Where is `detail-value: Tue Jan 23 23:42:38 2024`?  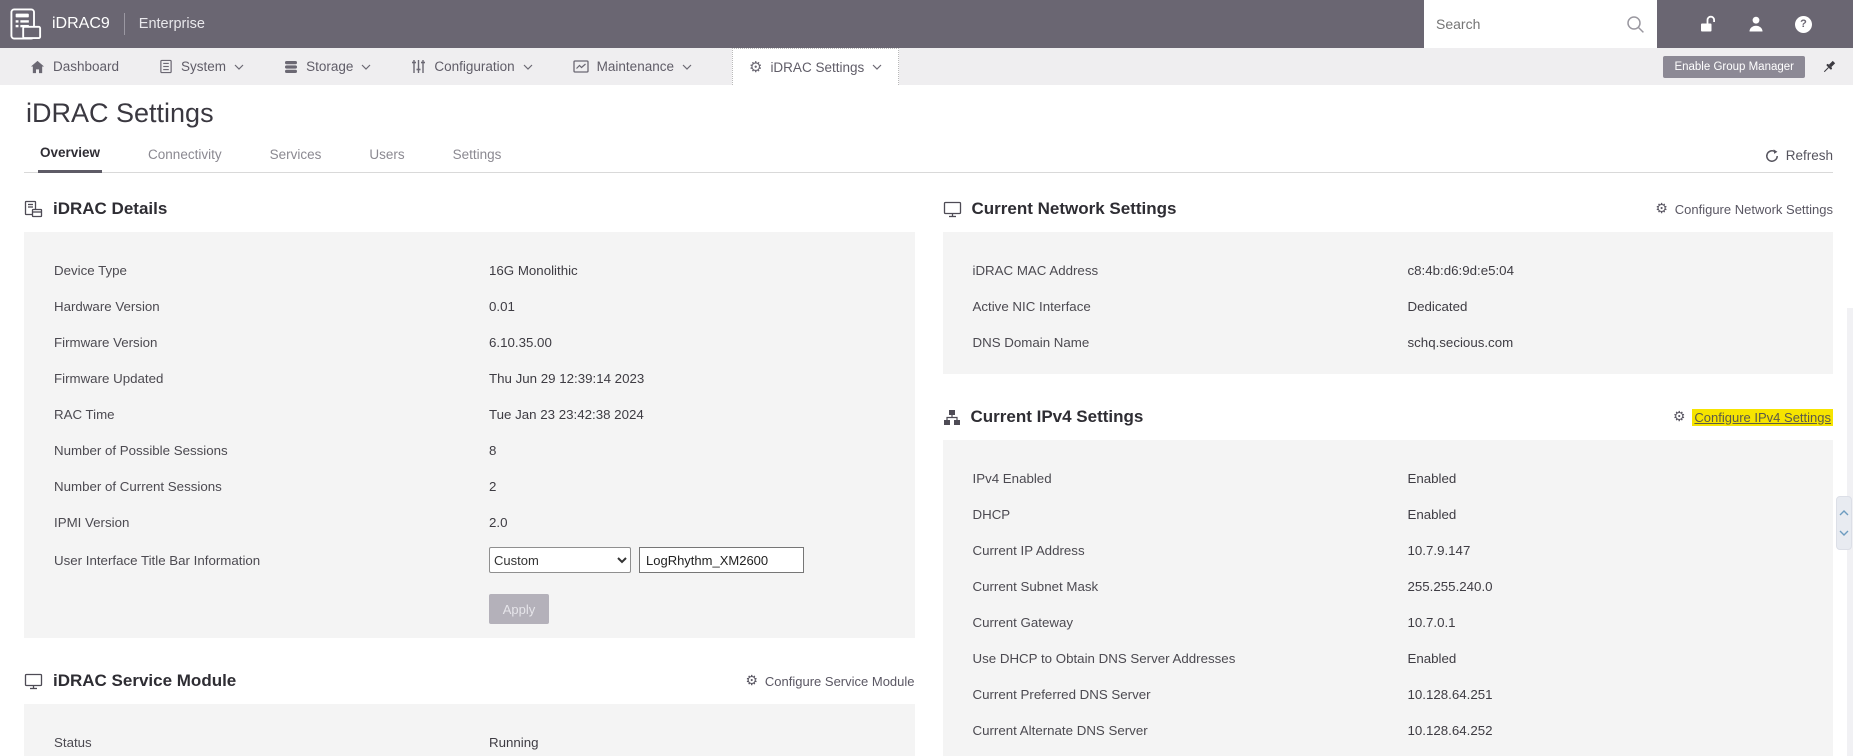 detail-value: Tue Jan 23 23:42:38 2024 is located at coordinates (566, 414).